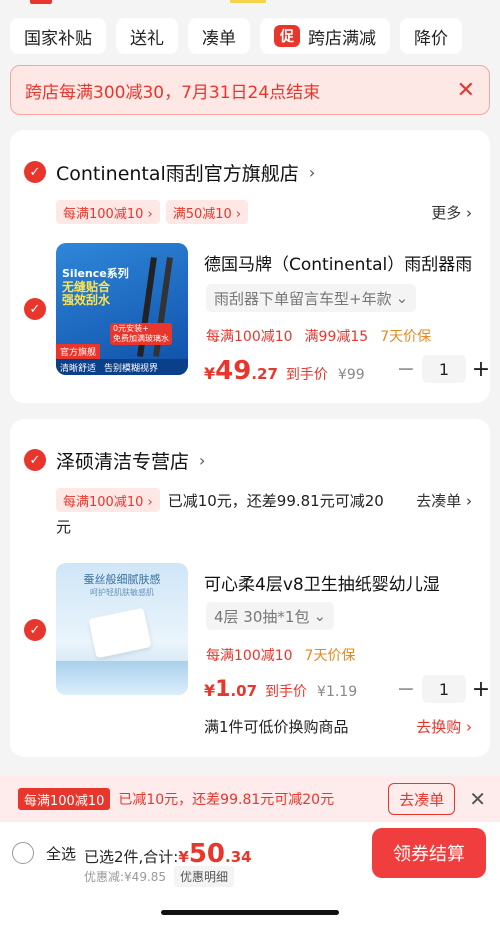 Image resolution: width=500 pixels, height=926 pixels. What do you see at coordinates (337, 692) in the screenshot?
I see `original-price: ¥1.19` at bounding box center [337, 692].